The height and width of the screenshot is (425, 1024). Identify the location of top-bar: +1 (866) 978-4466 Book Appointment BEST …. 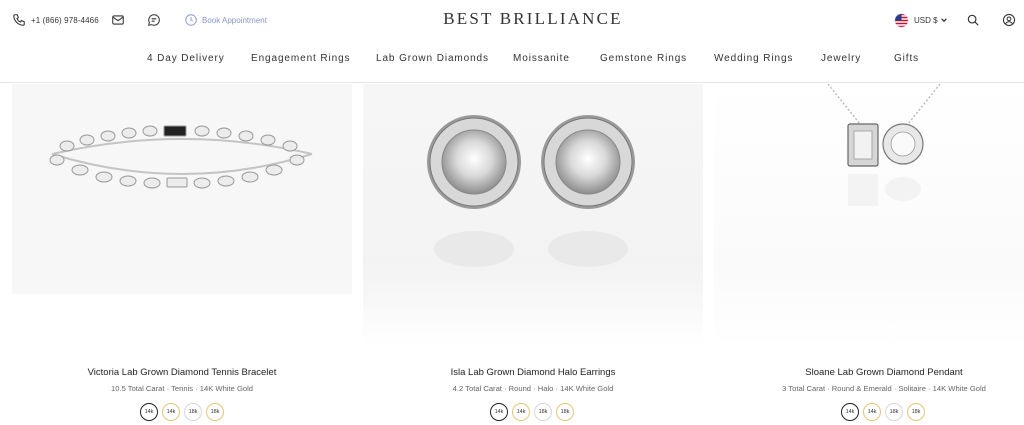
(512, 20).